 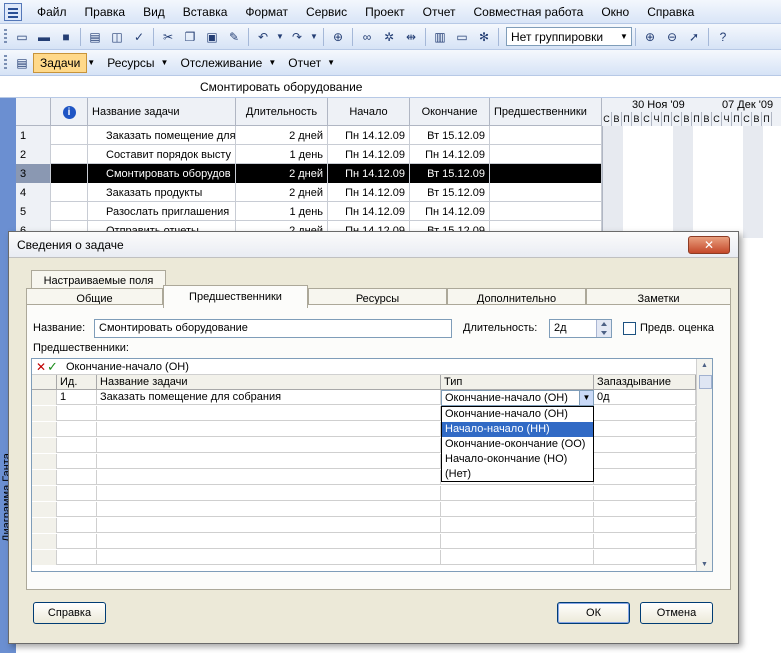 What do you see at coordinates (439, 12) in the screenshot?
I see `menu-report: Отчет` at bounding box center [439, 12].